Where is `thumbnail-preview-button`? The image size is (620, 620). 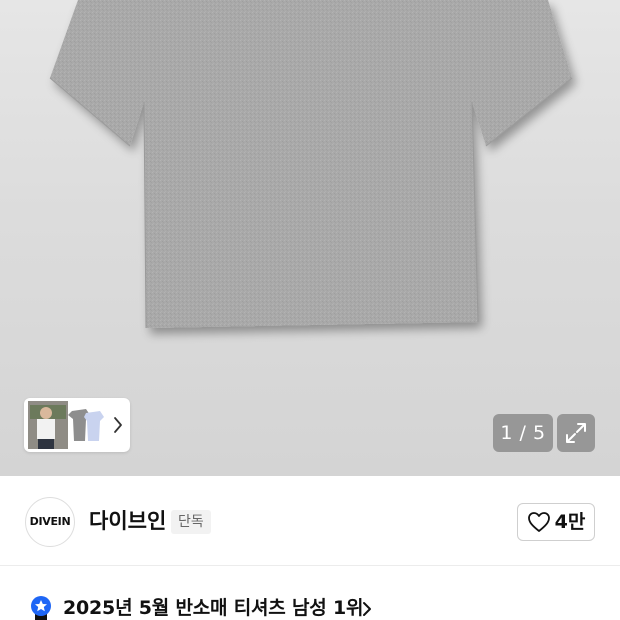
thumbnail-preview-button is located at coordinates (77, 425).